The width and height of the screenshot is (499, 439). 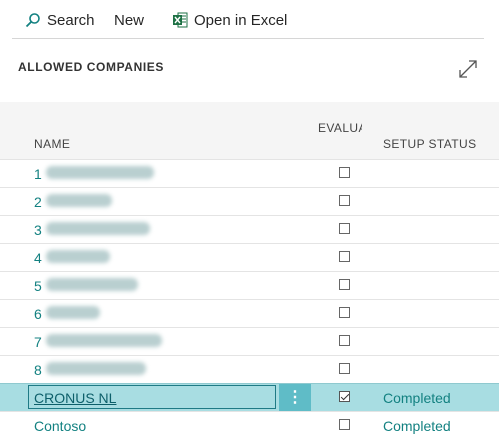 What do you see at coordinates (38, 230) in the screenshot?
I see `company-name-link: 3` at bounding box center [38, 230].